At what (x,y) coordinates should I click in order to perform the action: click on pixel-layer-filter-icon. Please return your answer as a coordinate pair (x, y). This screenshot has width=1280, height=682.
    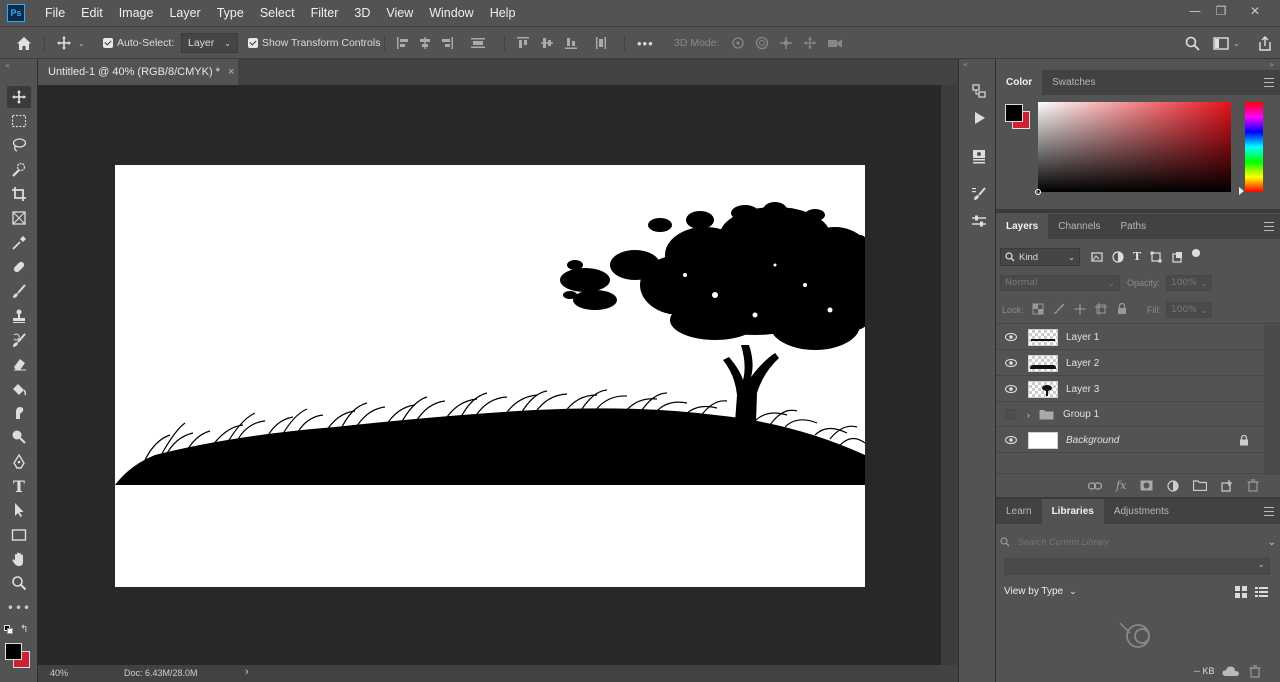
    Looking at the image, I should click on (1097, 257).